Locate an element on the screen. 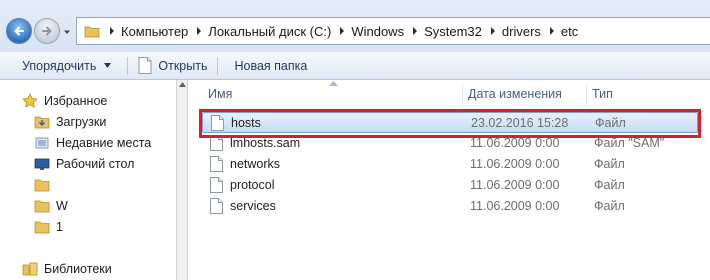 This screenshot has height=280, width=710. breadcrumb-label: System32 is located at coordinates (454, 31).